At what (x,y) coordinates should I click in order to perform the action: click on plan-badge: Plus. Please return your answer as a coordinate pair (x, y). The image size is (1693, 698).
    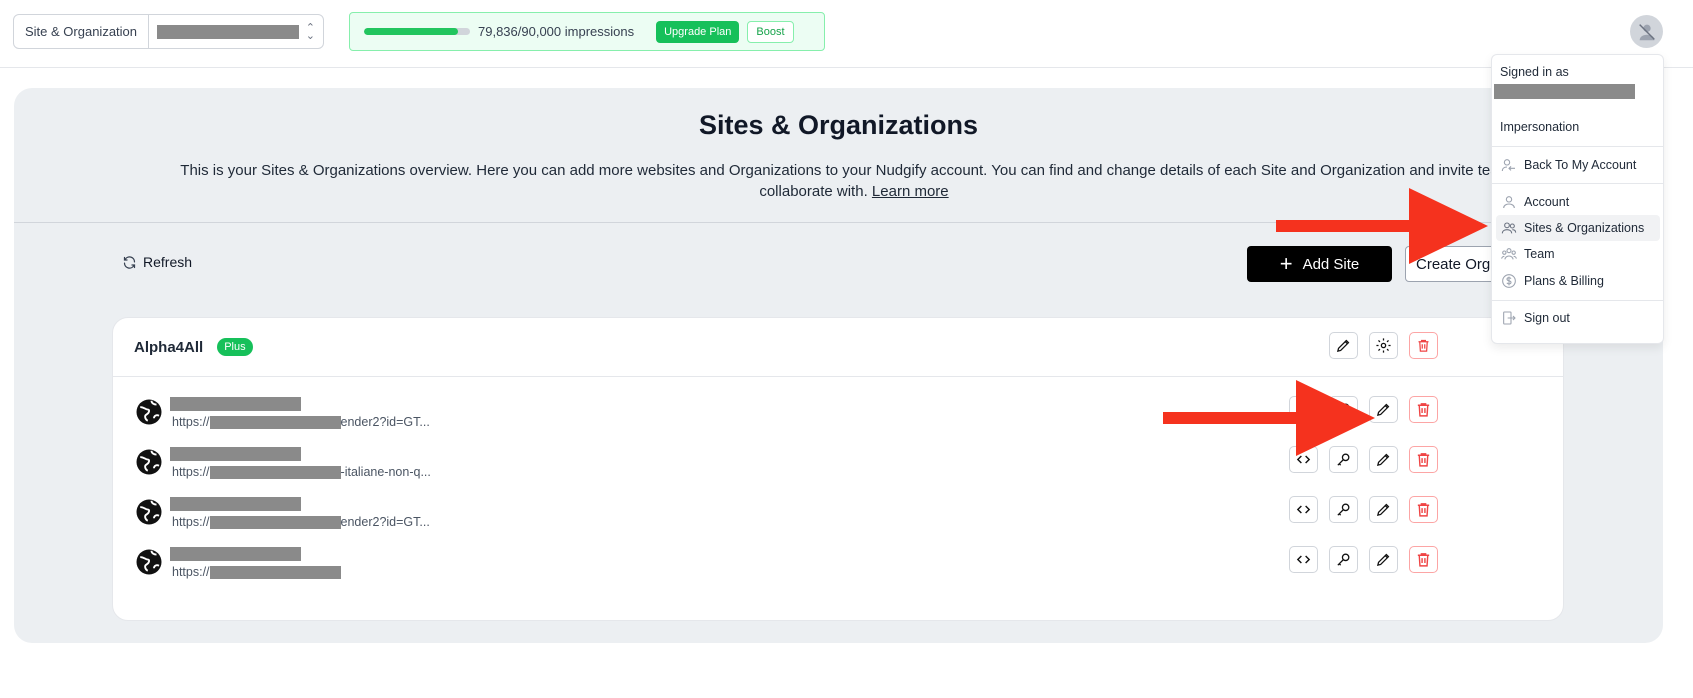
    Looking at the image, I should click on (235, 347).